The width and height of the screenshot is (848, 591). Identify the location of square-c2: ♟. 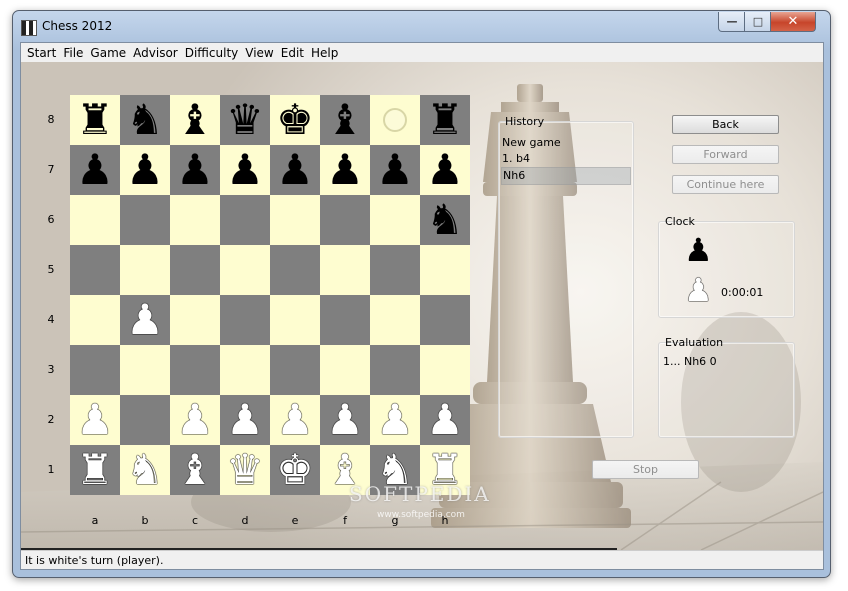
(195, 420).